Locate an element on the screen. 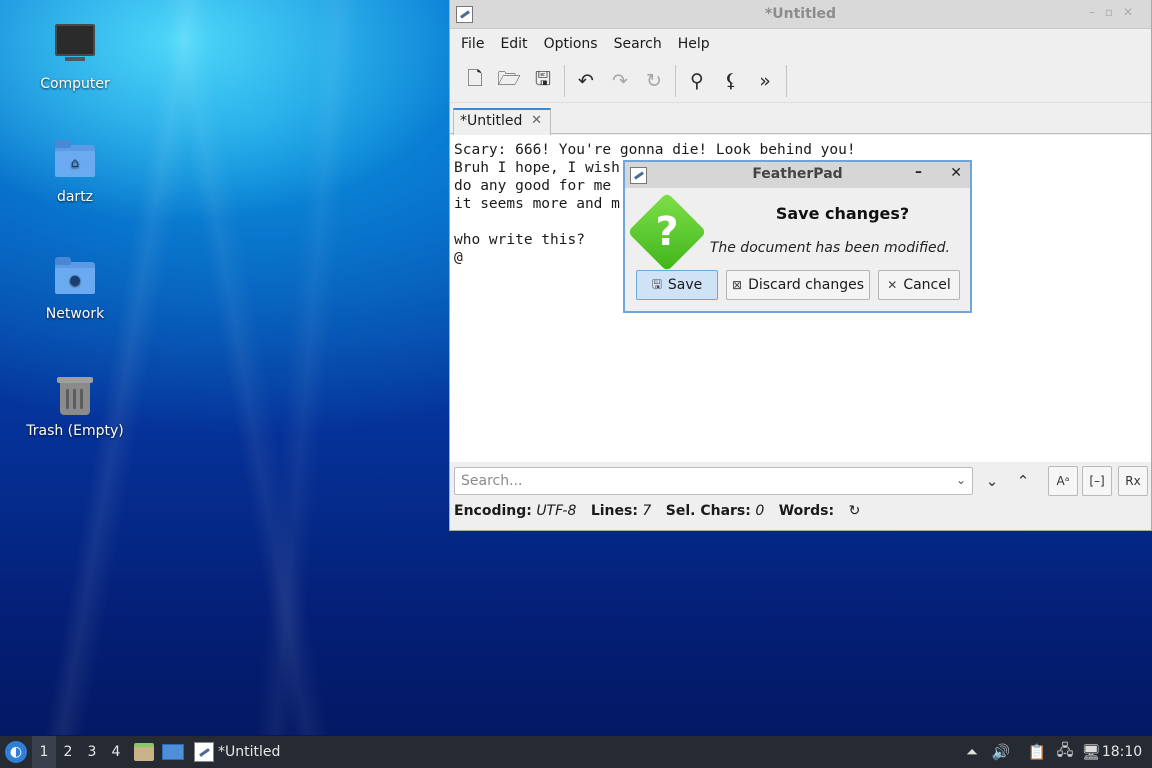 The height and width of the screenshot is (768, 1152). workspace-3: 3 is located at coordinates (92, 752).